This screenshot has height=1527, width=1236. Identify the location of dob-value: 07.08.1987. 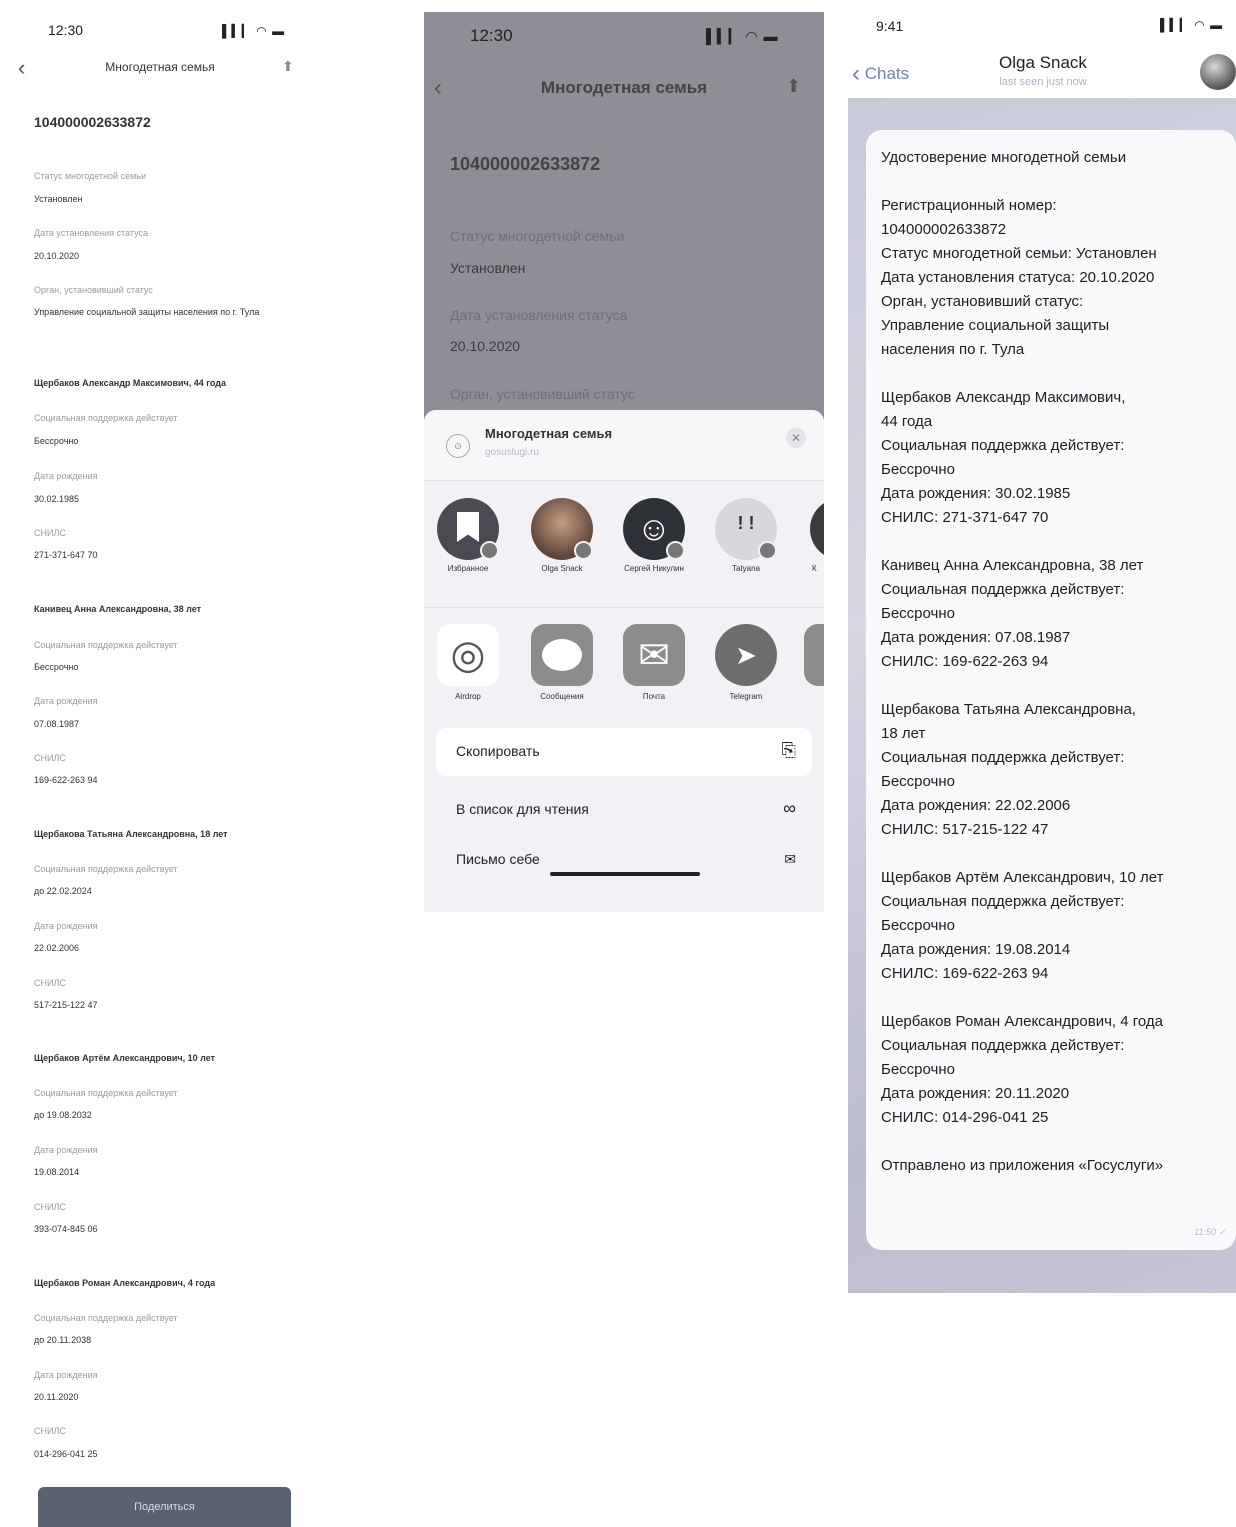
(57, 724).